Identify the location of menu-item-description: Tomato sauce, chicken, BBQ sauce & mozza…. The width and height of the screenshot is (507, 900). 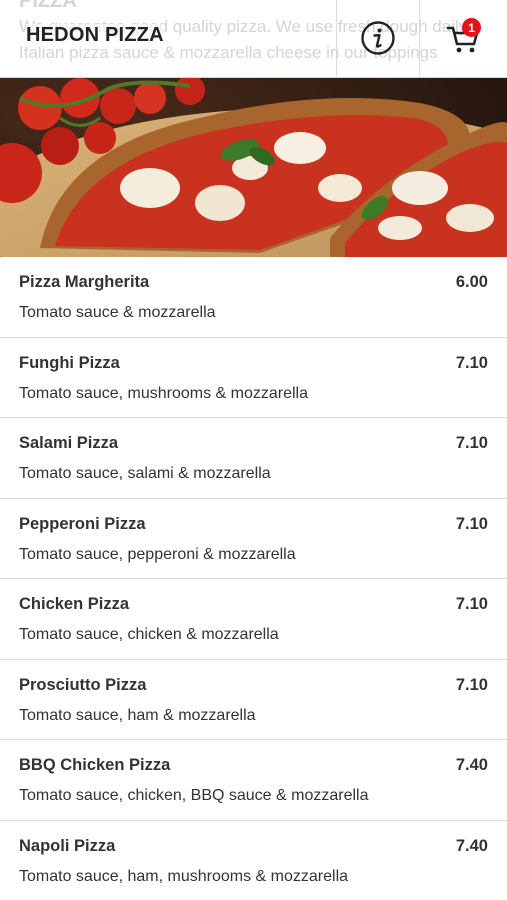
(194, 795).